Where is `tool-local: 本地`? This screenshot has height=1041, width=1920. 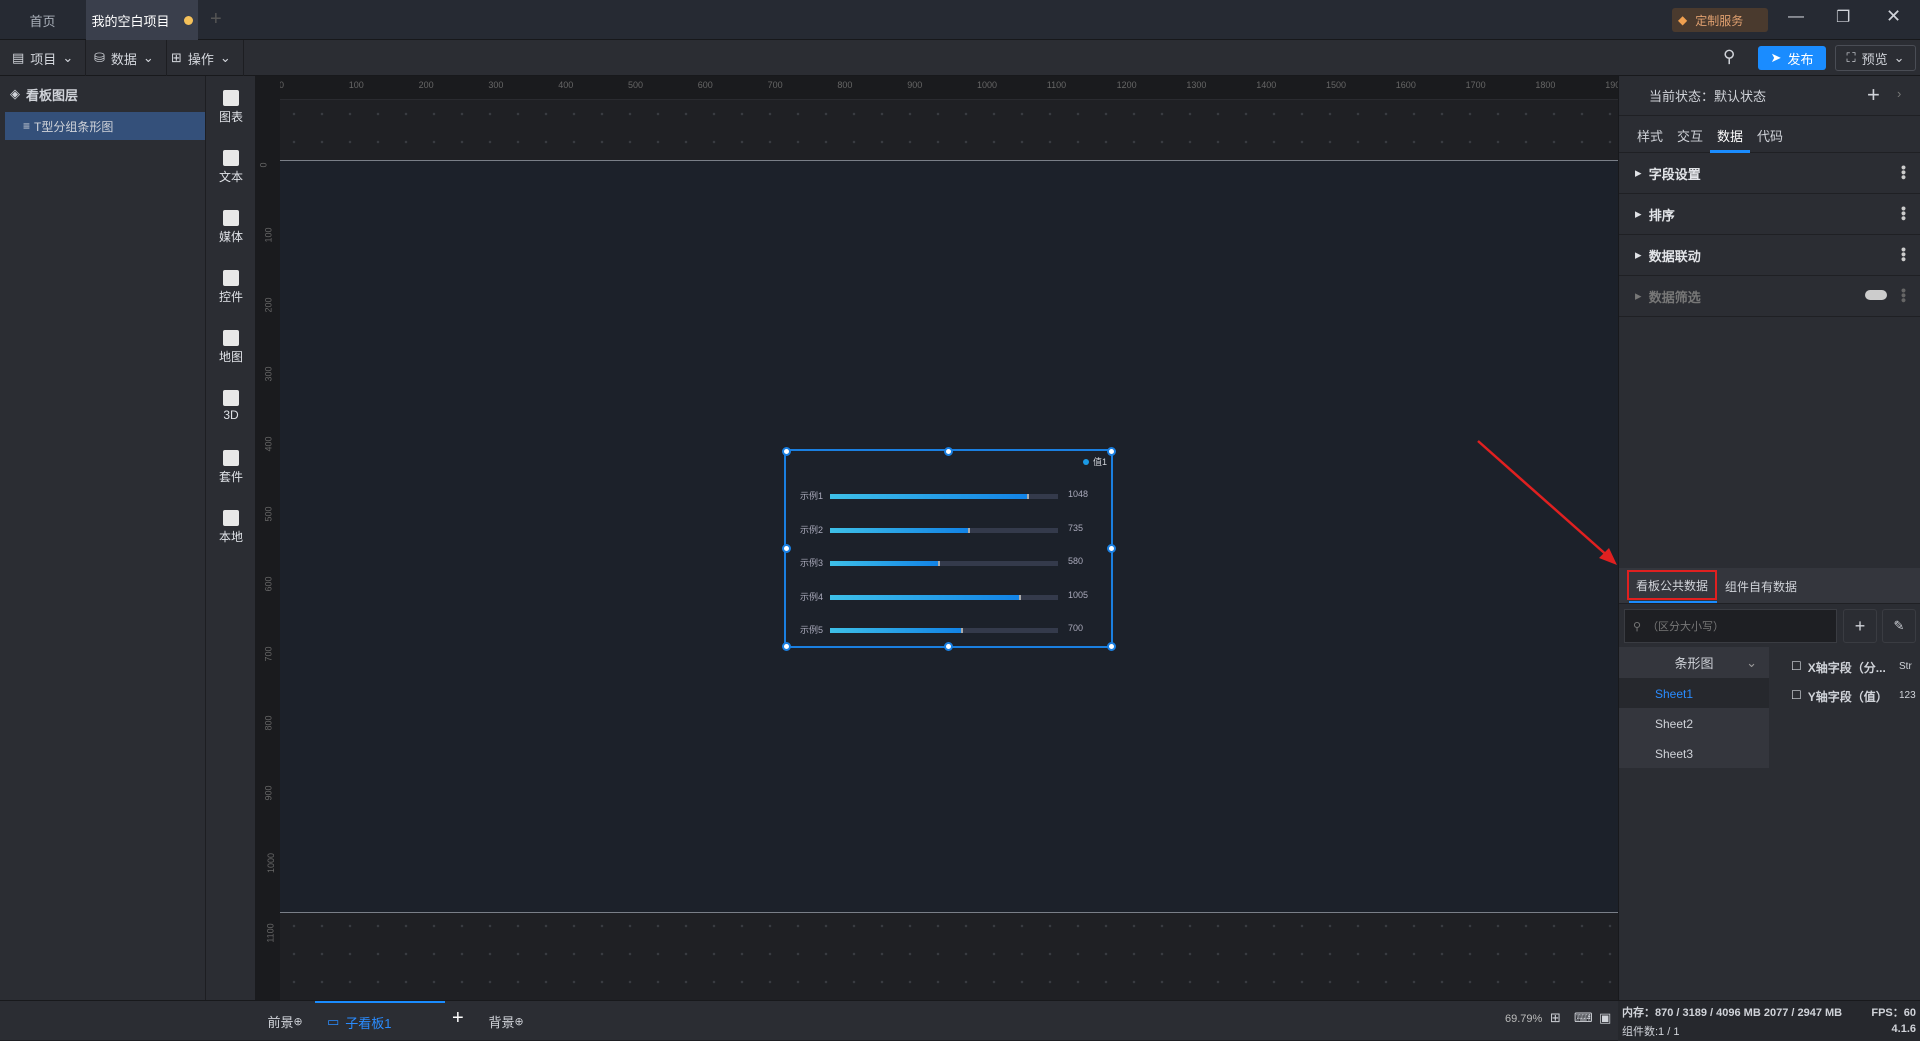 tool-local: 本地 is located at coordinates (231, 527).